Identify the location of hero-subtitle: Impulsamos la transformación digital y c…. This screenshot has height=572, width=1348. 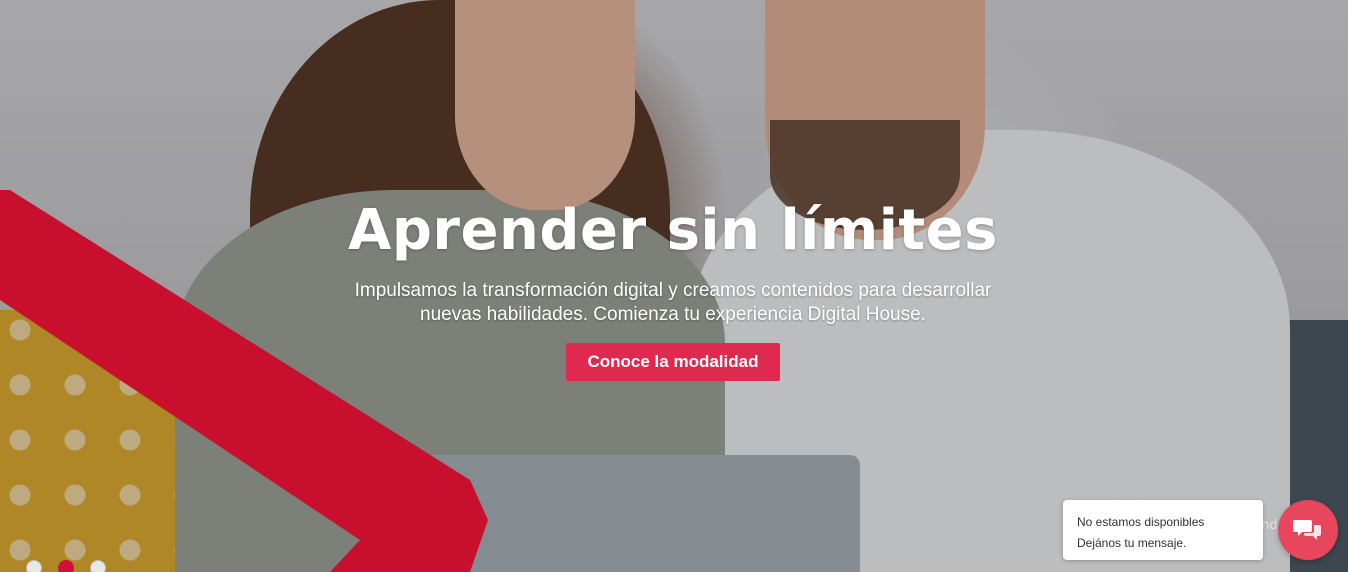
(673, 302).